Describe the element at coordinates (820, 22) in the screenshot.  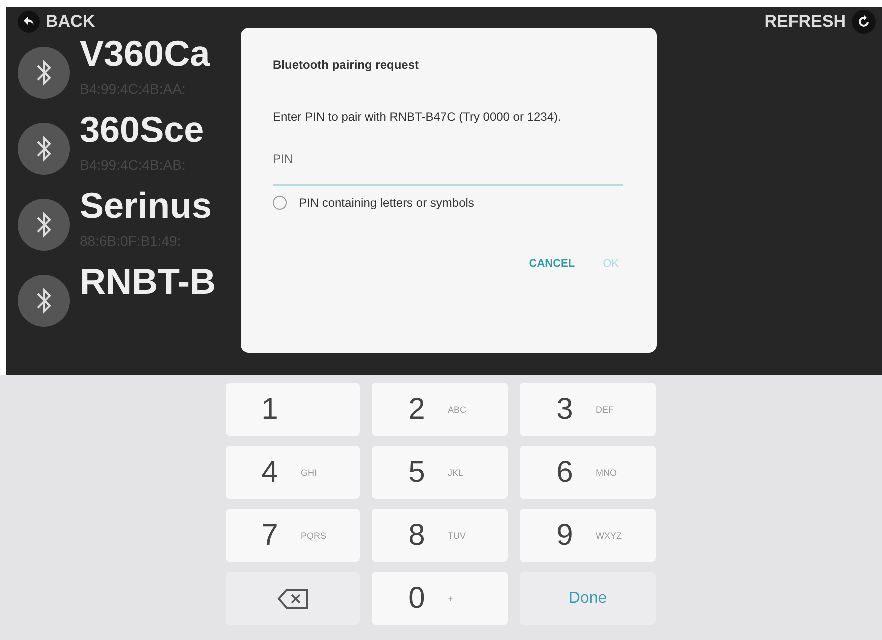
I see `refresh-button: REFRESH` at that location.